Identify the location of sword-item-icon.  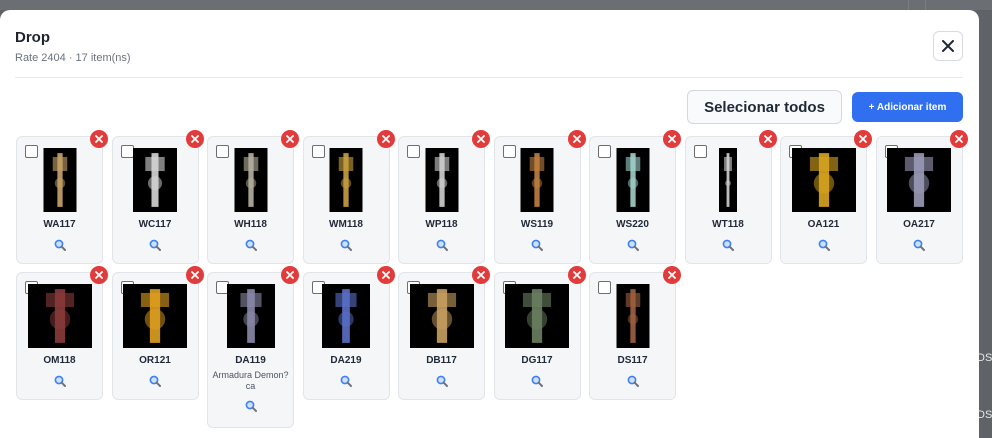
(632, 180).